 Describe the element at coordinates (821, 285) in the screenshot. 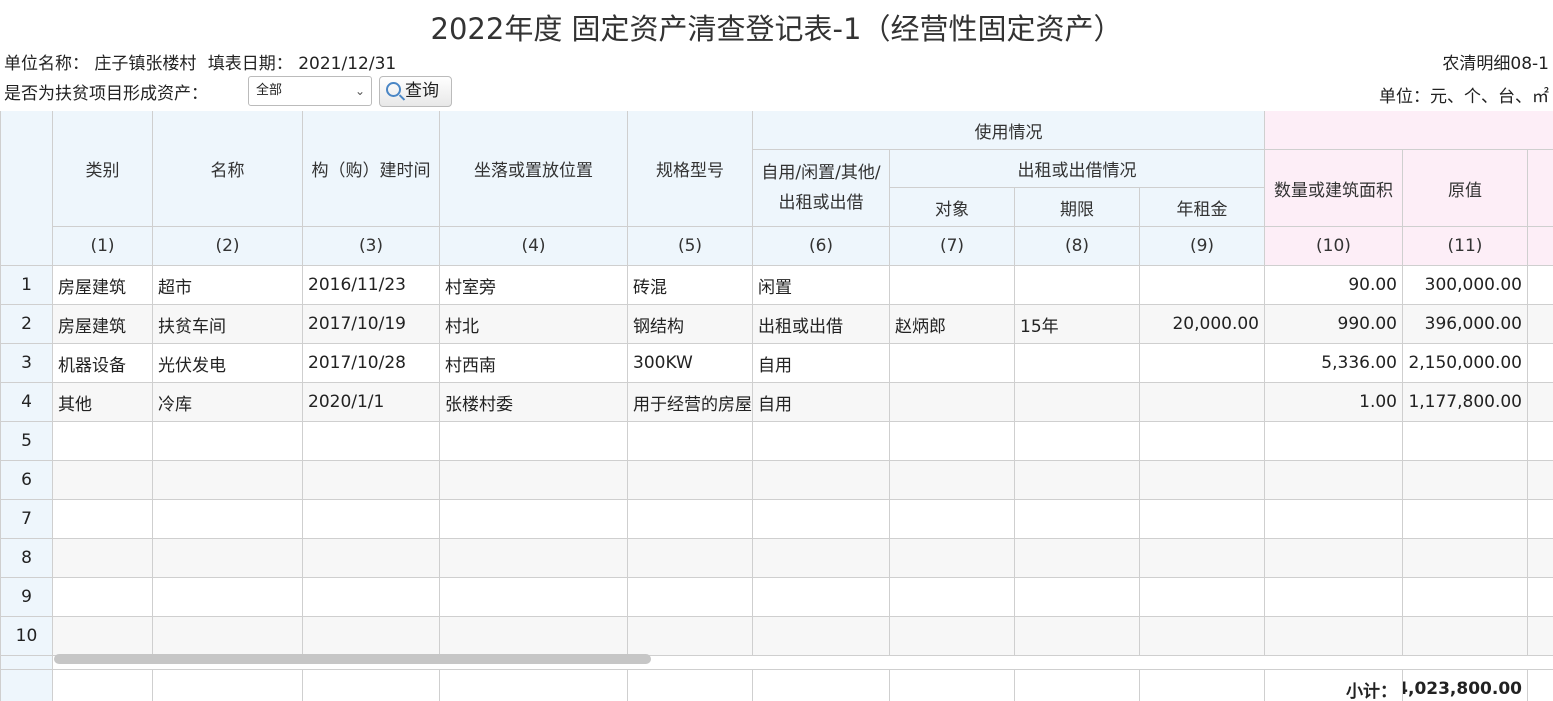

I see `table-cell: 闲置` at that location.